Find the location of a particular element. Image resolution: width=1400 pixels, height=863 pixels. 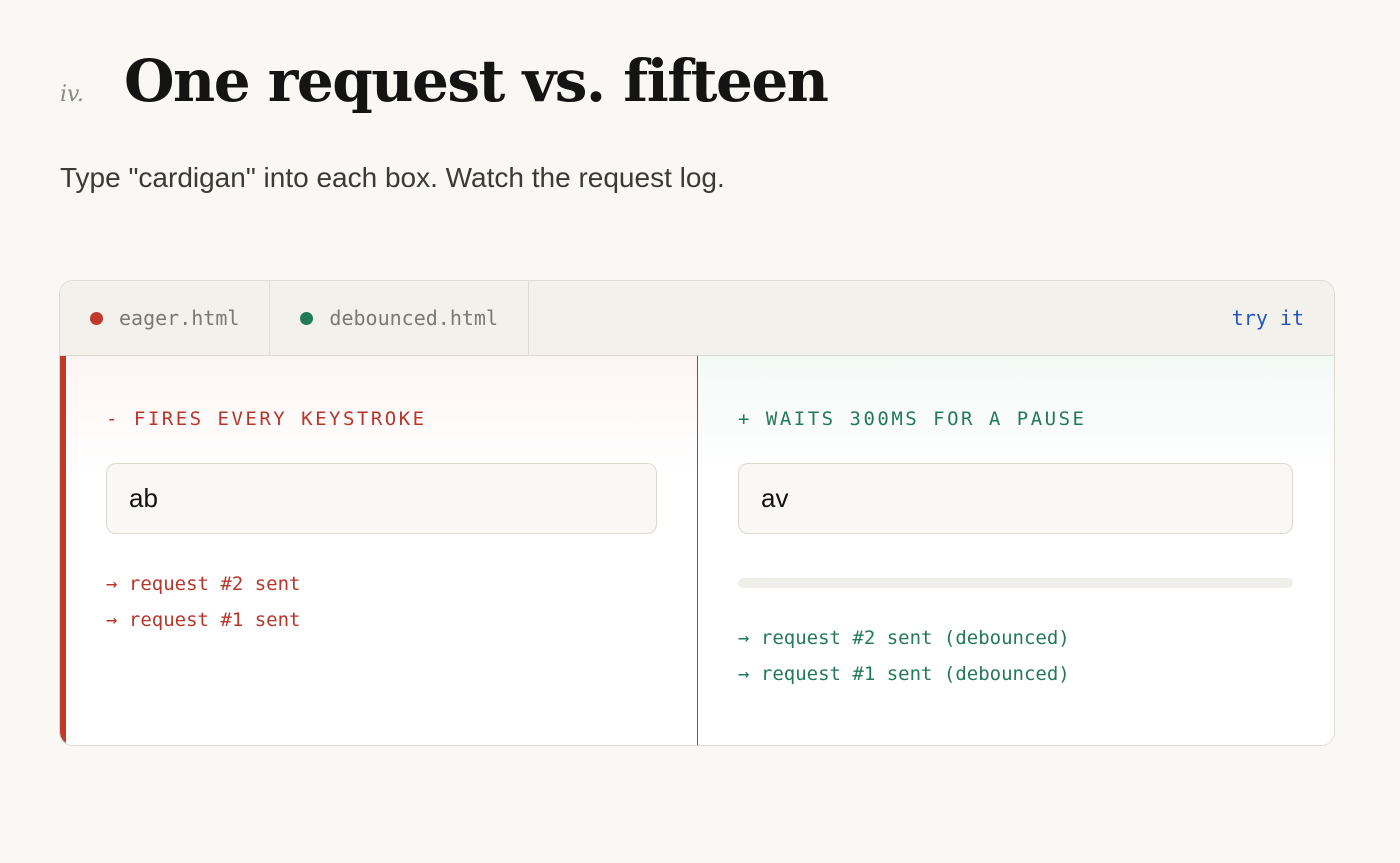

log-entry: → request #2 sent (debounced) is located at coordinates (904, 638).